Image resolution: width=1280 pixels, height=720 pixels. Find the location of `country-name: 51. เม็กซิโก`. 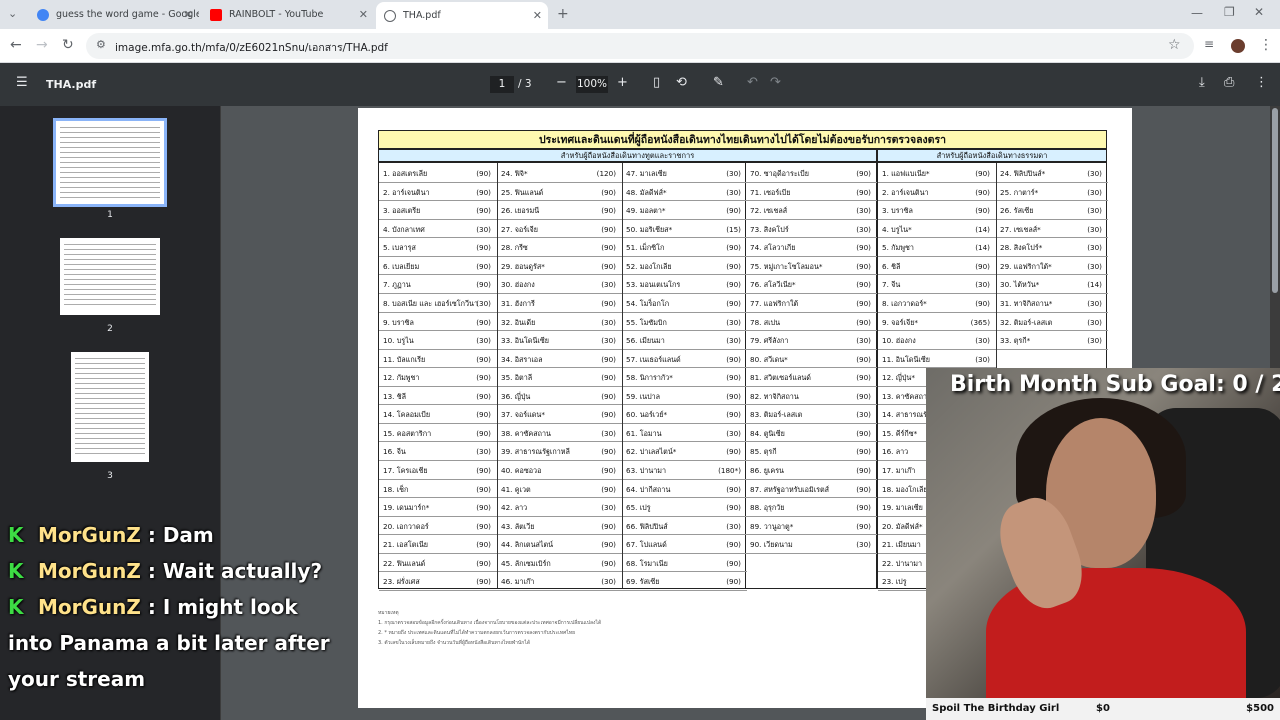

country-name: 51. เม็กซิโก is located at coordinates (645, 248).